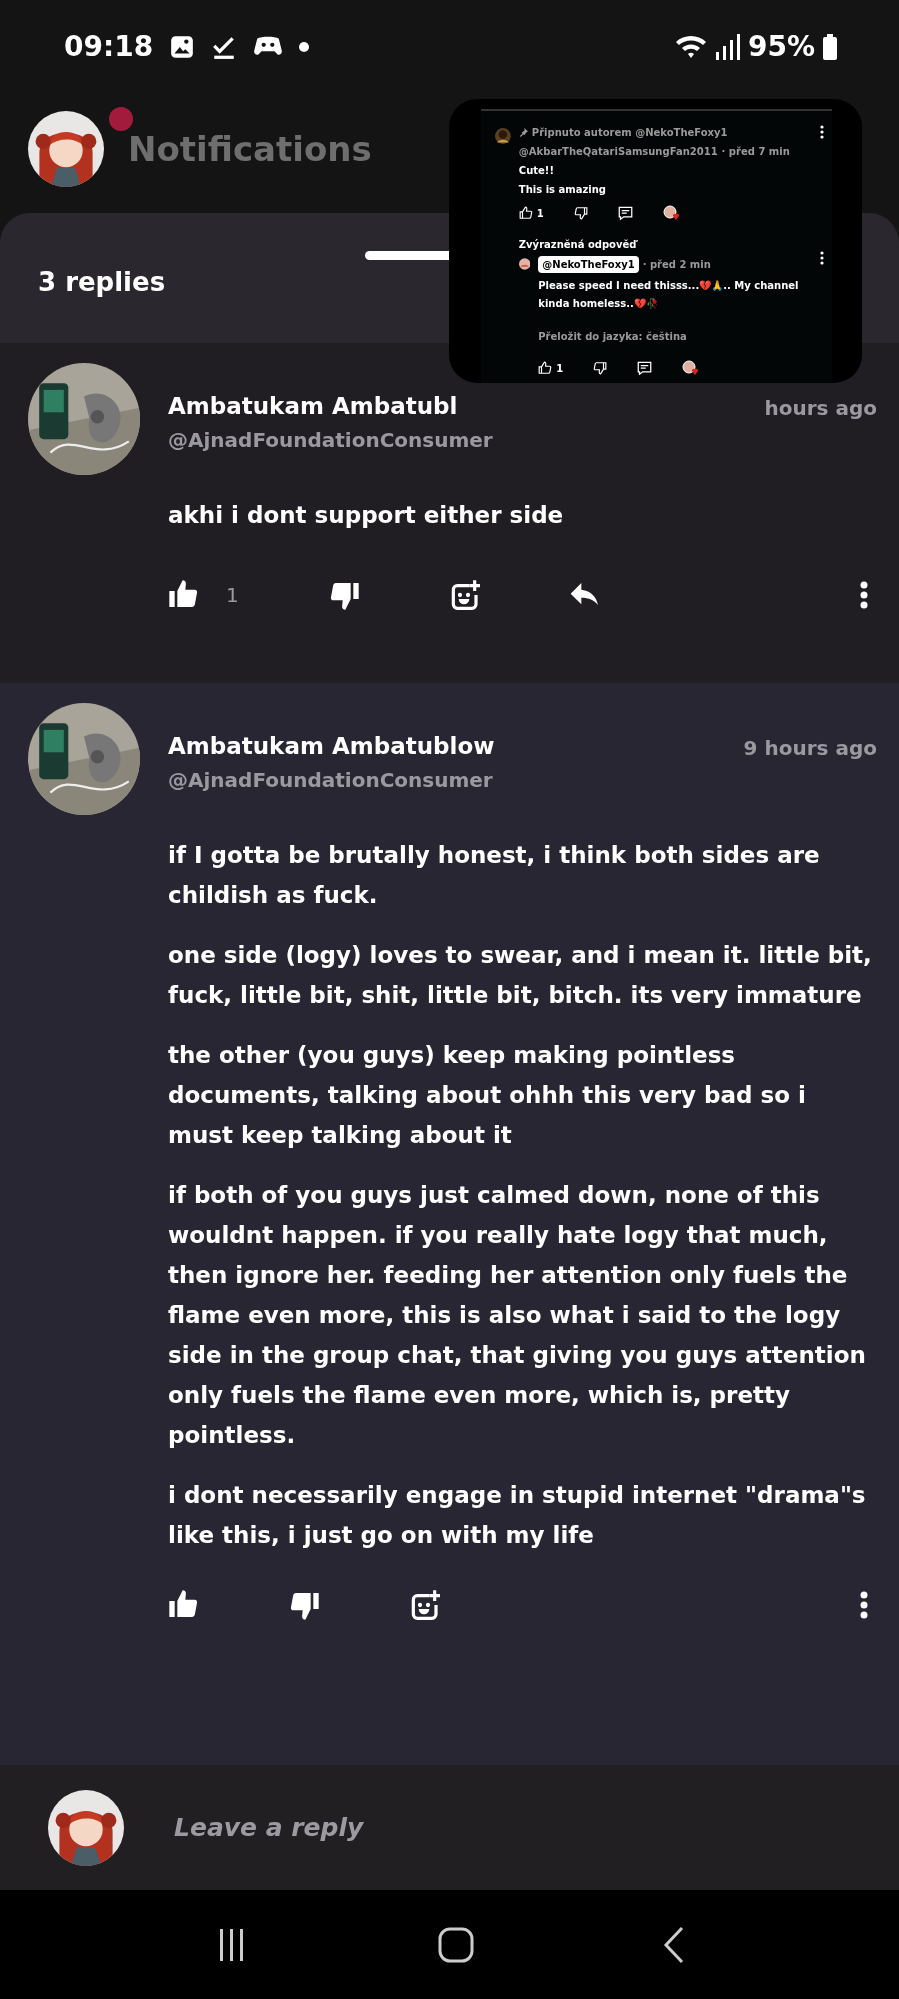 This screenshot has width=899, height=1999. What do you see at coordinates (455, 1944) in the screenshot?
I see `home-icon` at bounding box center [455, 1944].